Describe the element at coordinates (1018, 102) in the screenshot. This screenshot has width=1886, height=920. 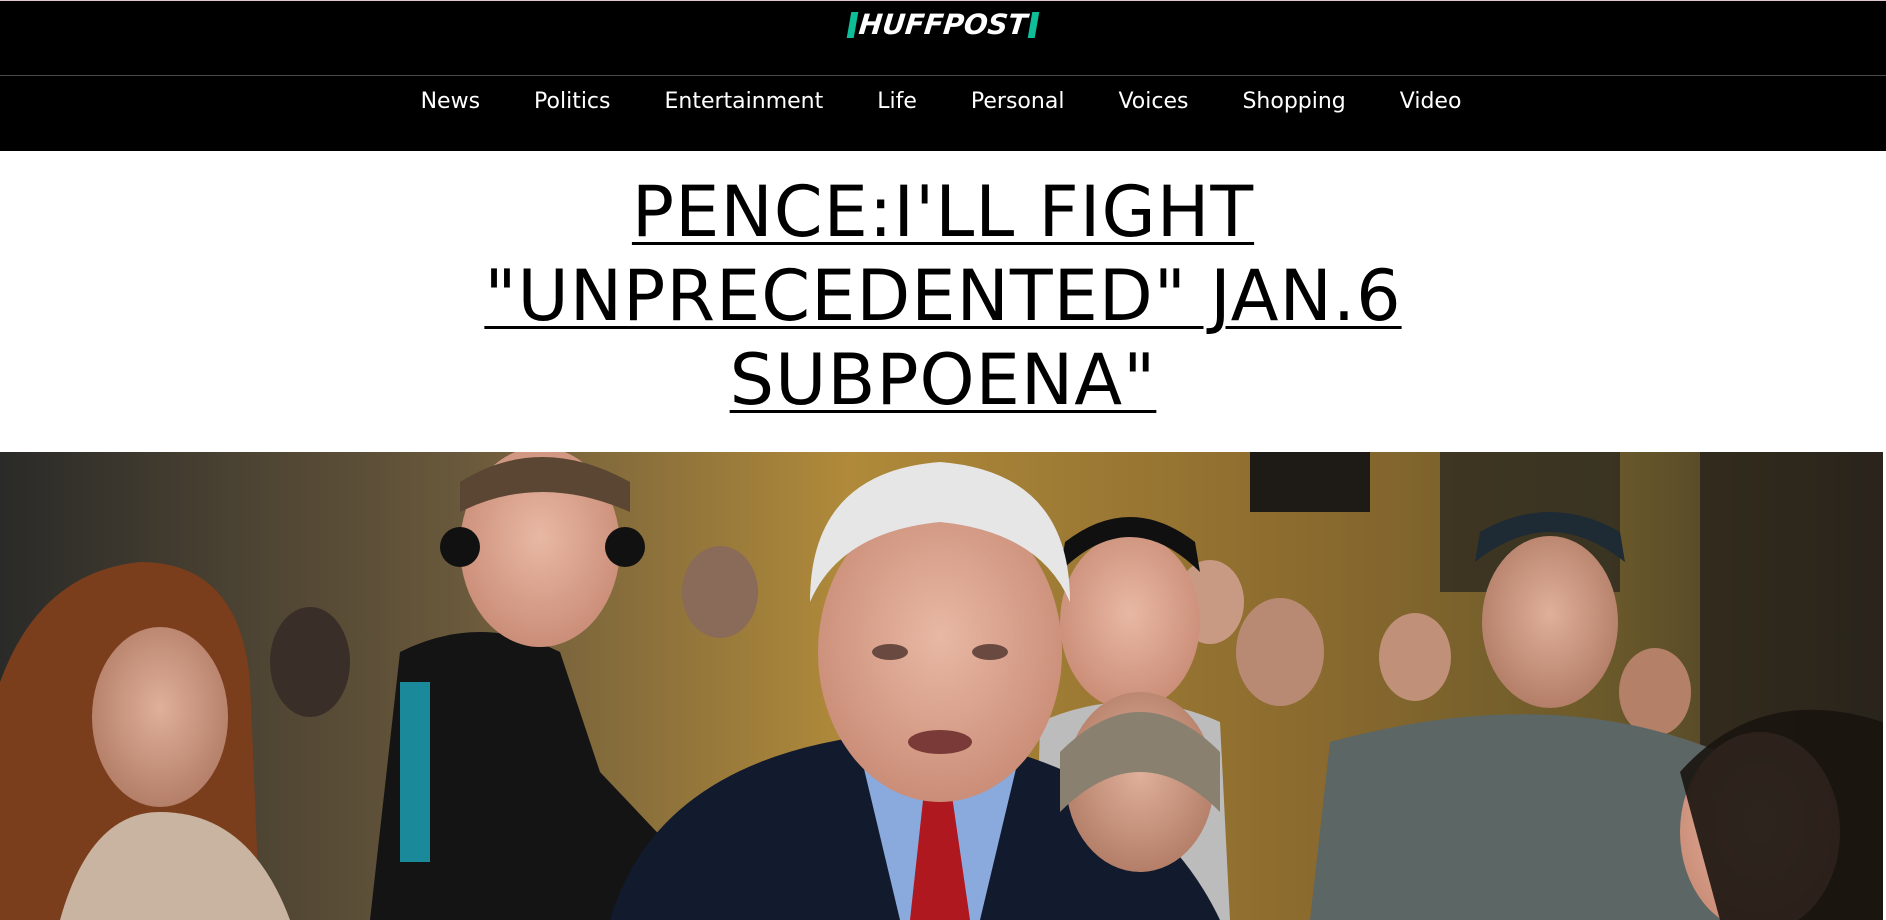
I see `nav-item-personal: Personal` at that location.